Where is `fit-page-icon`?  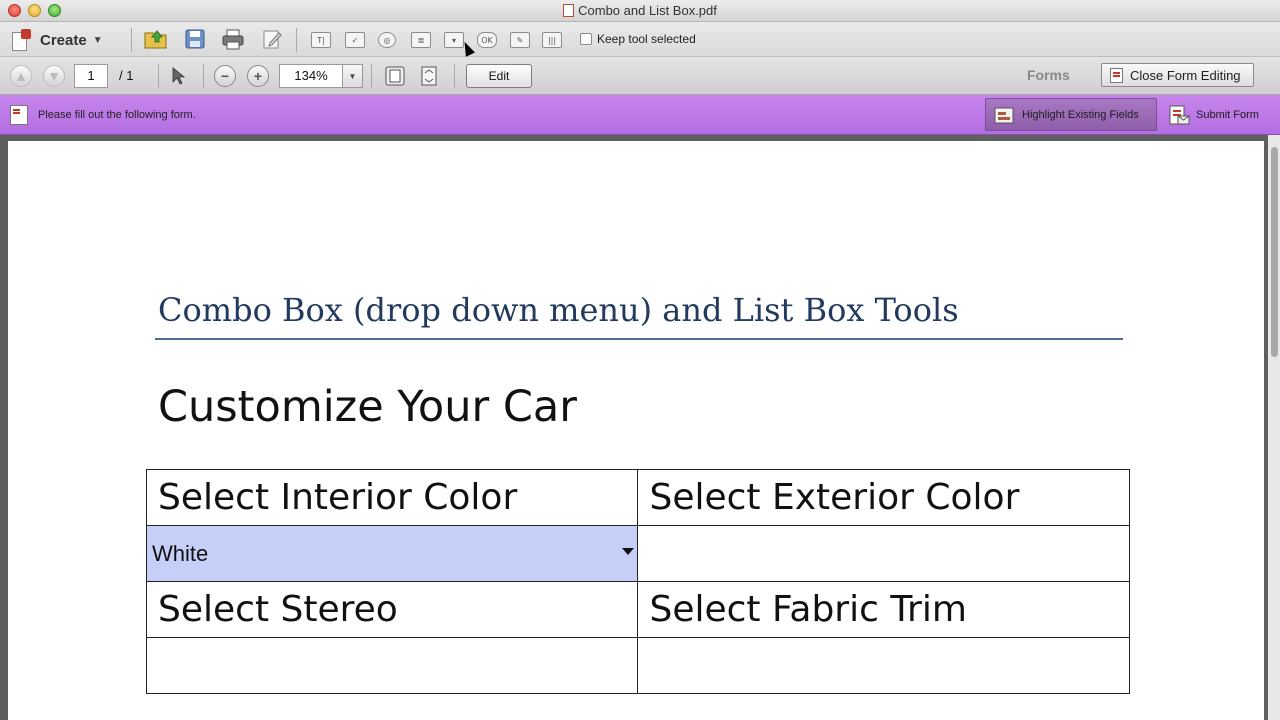
fit-page-icon is located at coordinates (395, 76).